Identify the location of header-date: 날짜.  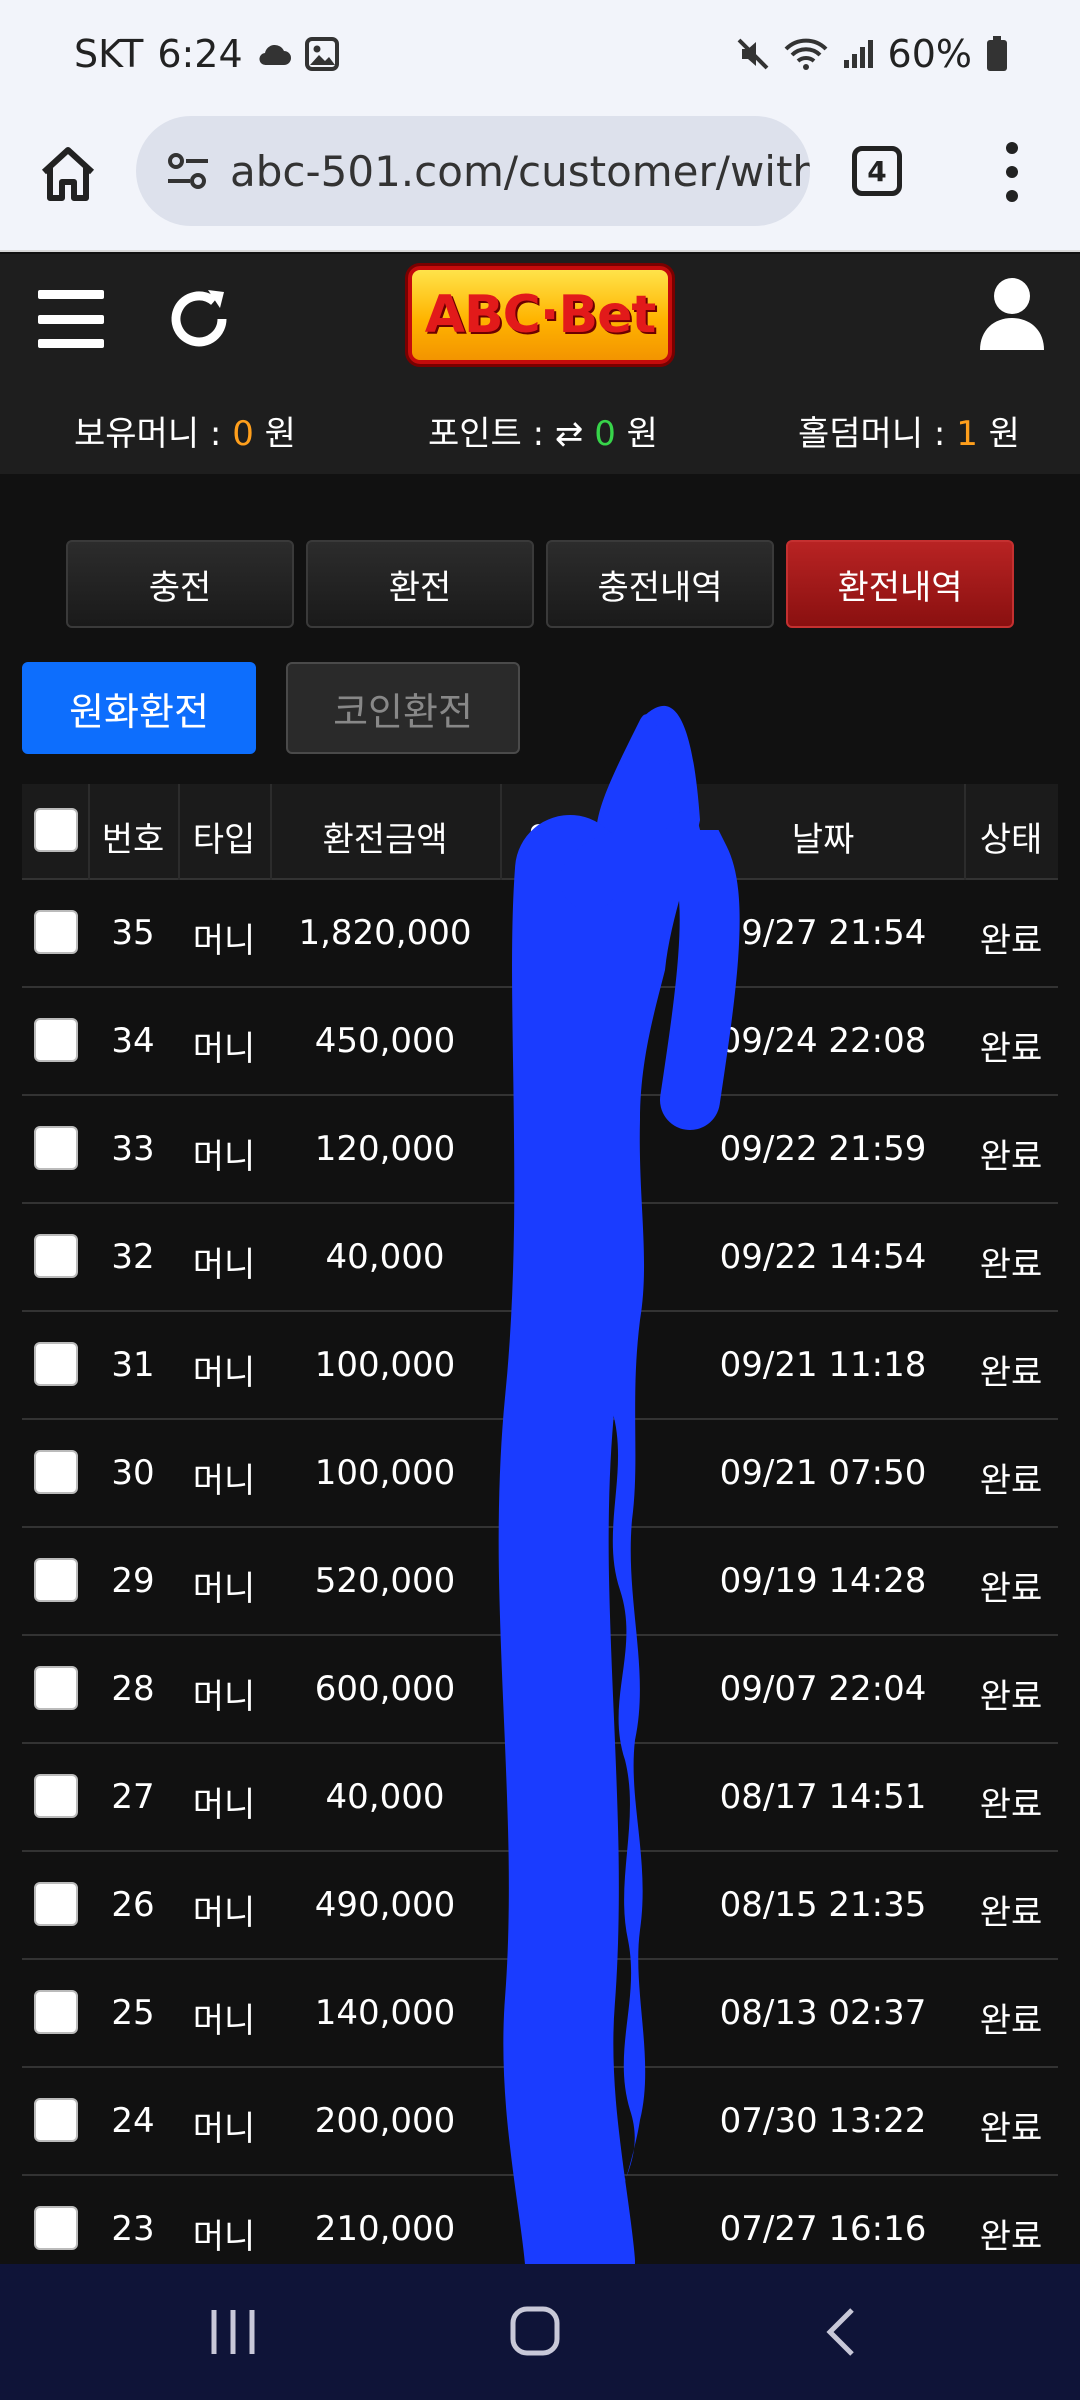
(823, 836).